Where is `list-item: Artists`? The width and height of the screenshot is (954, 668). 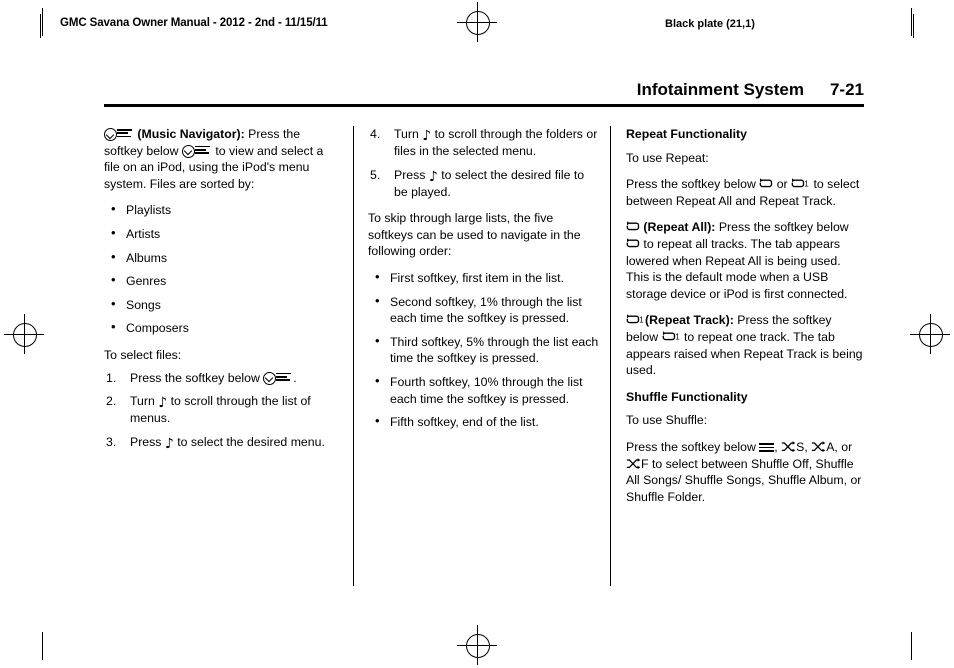
list-item: Artists is located at coordinates (220, 234).